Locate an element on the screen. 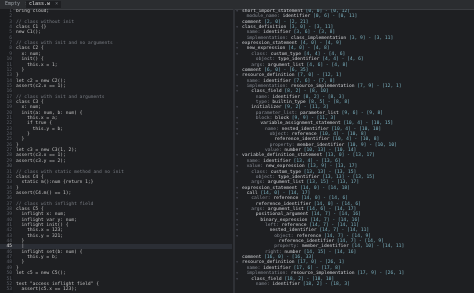 The height and width of the screenshot is (293, 474). line-number: 8 is located at coordinates (10, 49).